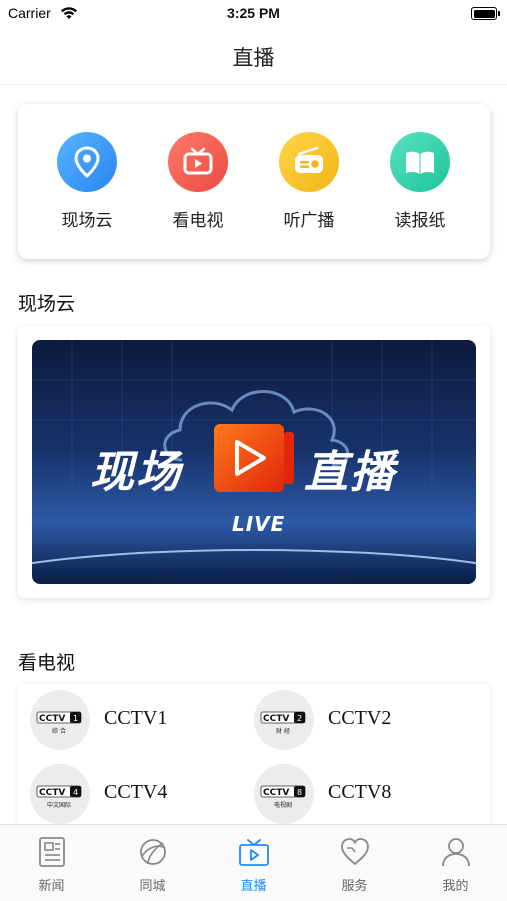  Describe the element at coordinates (87, 221) in the screenshot. I see `quick-link-label: 现场云` at that location.